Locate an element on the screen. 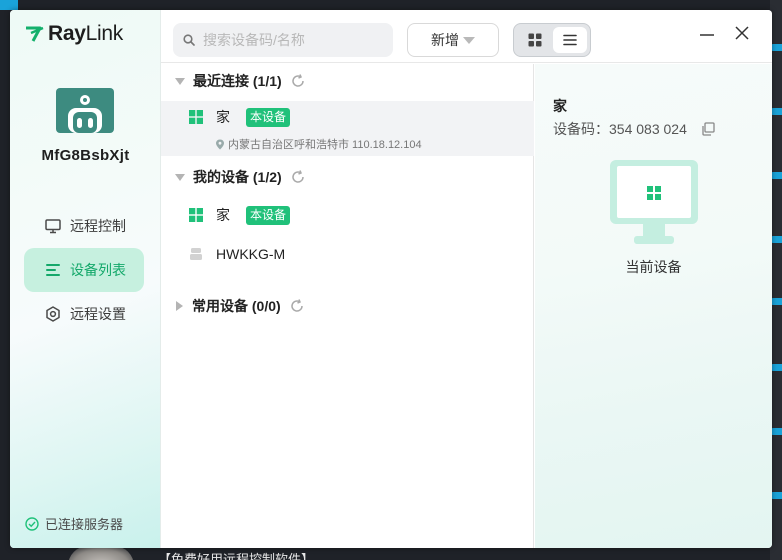  minimize-icon is located at coordinates (707, 35).